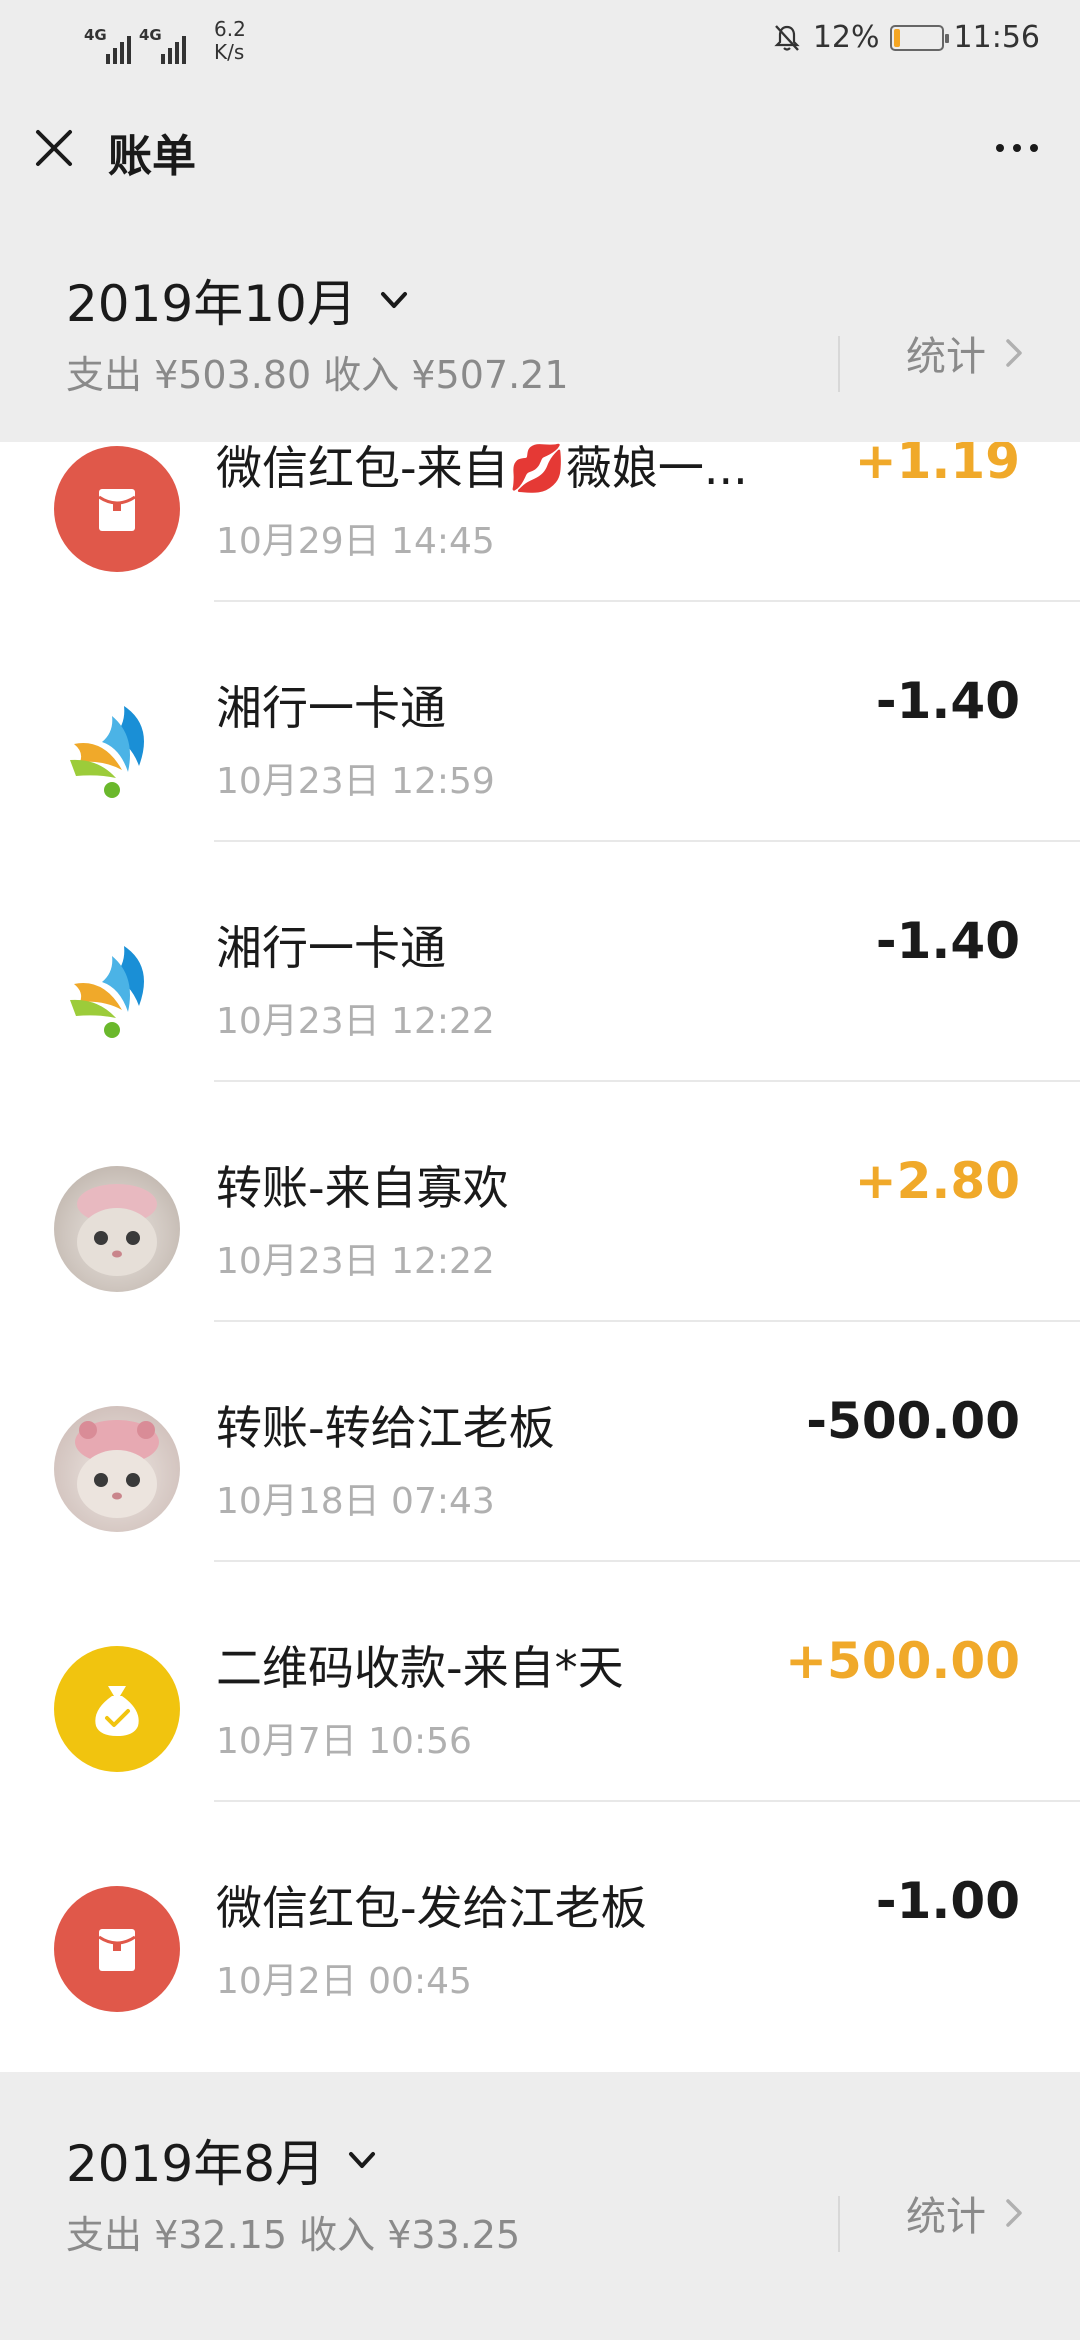 The width and height of the screenshot is (1080, 2340). Describe the element at coordinates (362, 1188) in the screenshot. I see `transaction-title: 转账-来自寡欢` at that location.